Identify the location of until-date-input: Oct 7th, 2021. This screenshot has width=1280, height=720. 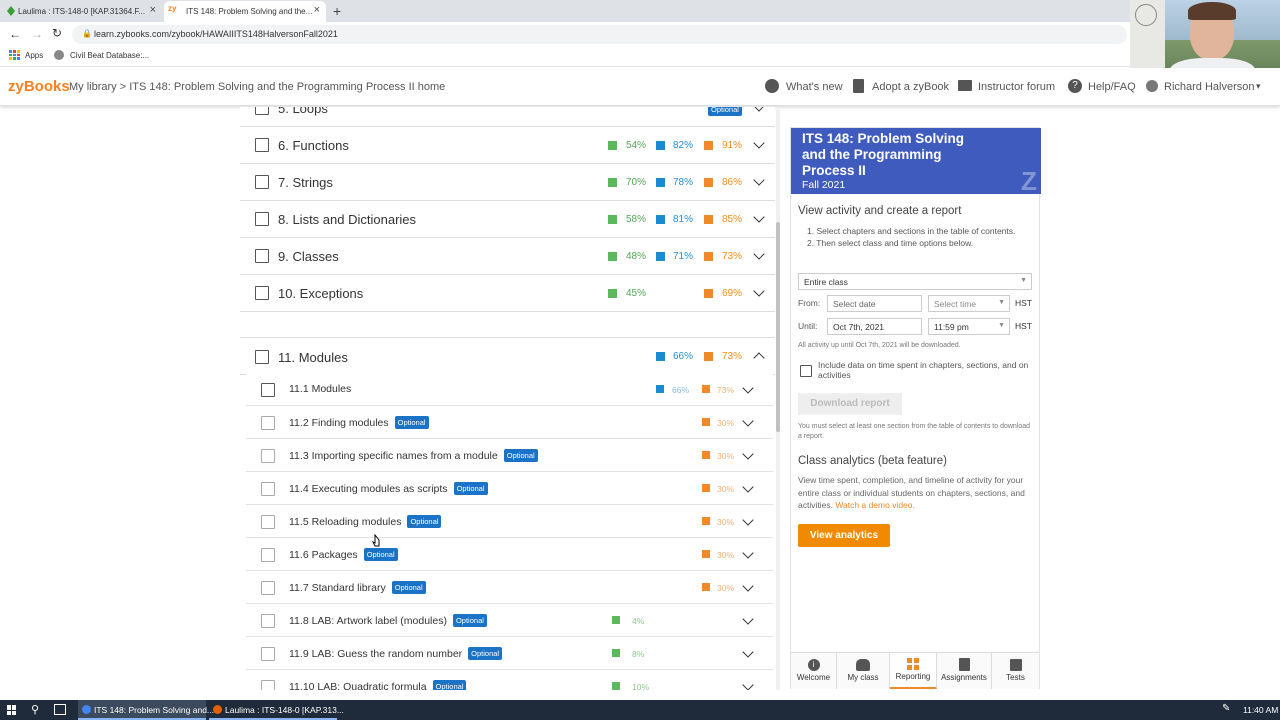
(874, 326).